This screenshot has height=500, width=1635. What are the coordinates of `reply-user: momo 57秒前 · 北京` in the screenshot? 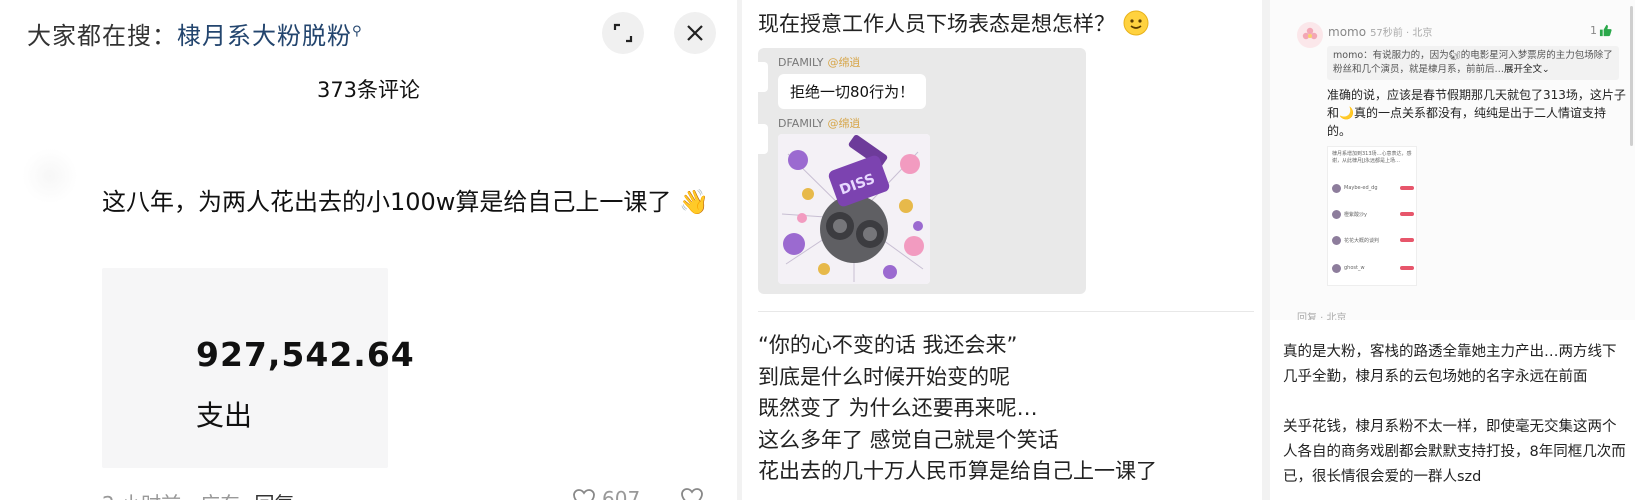 It's located at (1380, 31).